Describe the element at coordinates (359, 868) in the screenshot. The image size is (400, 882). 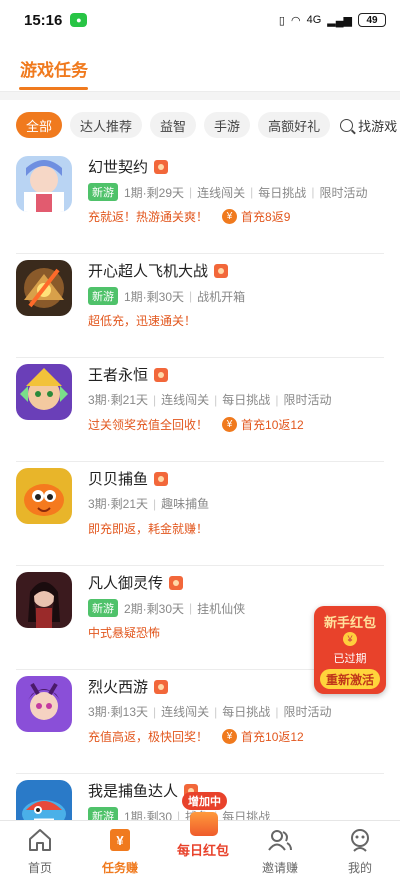
I see `tab-label: 我的` at that location.